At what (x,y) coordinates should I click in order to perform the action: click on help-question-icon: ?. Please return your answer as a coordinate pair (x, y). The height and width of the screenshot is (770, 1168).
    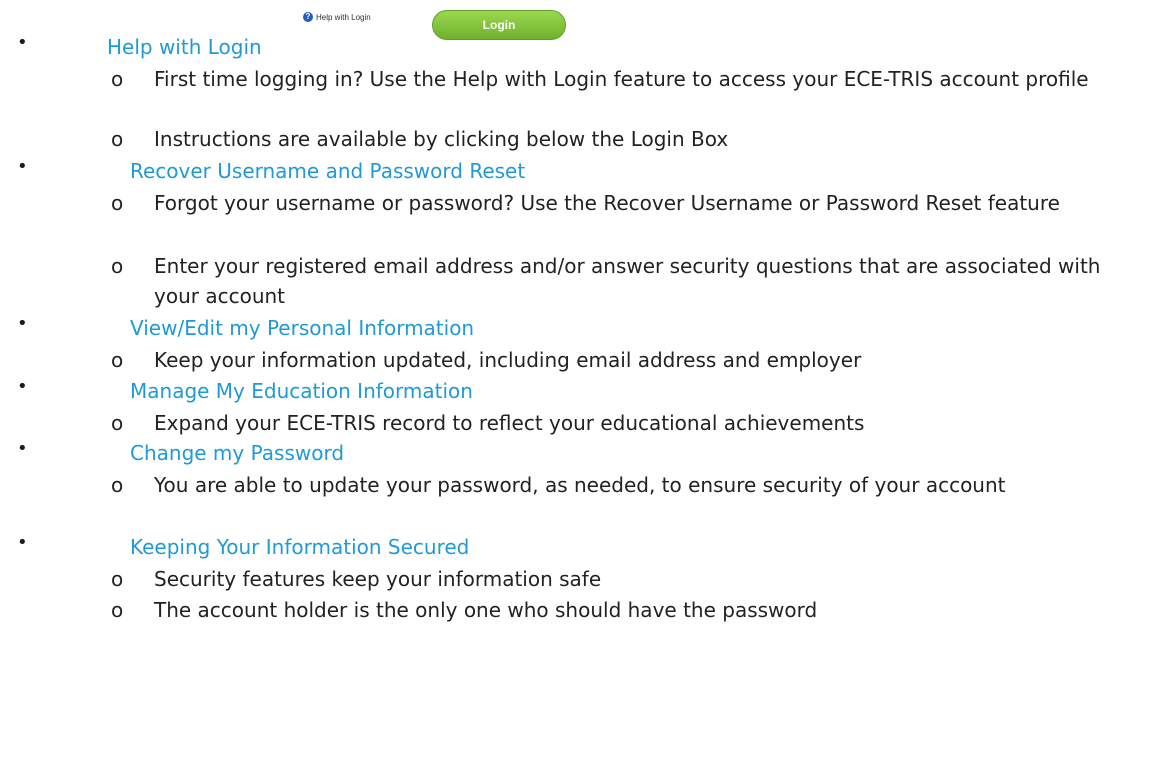
    Looking at the image, I should click on (308, 17).